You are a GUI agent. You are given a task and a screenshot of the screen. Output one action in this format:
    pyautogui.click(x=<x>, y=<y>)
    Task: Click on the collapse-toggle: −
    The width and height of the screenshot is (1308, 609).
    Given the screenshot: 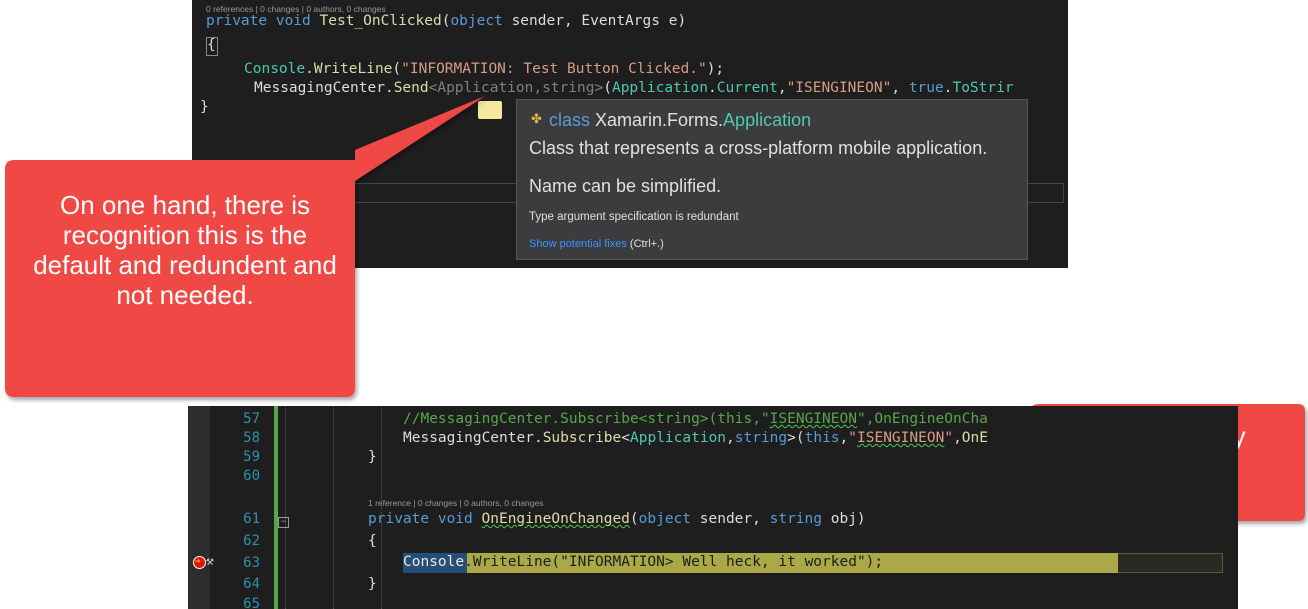 What is the action you would take?
    pyautogui.click(x=283, y=522)
    